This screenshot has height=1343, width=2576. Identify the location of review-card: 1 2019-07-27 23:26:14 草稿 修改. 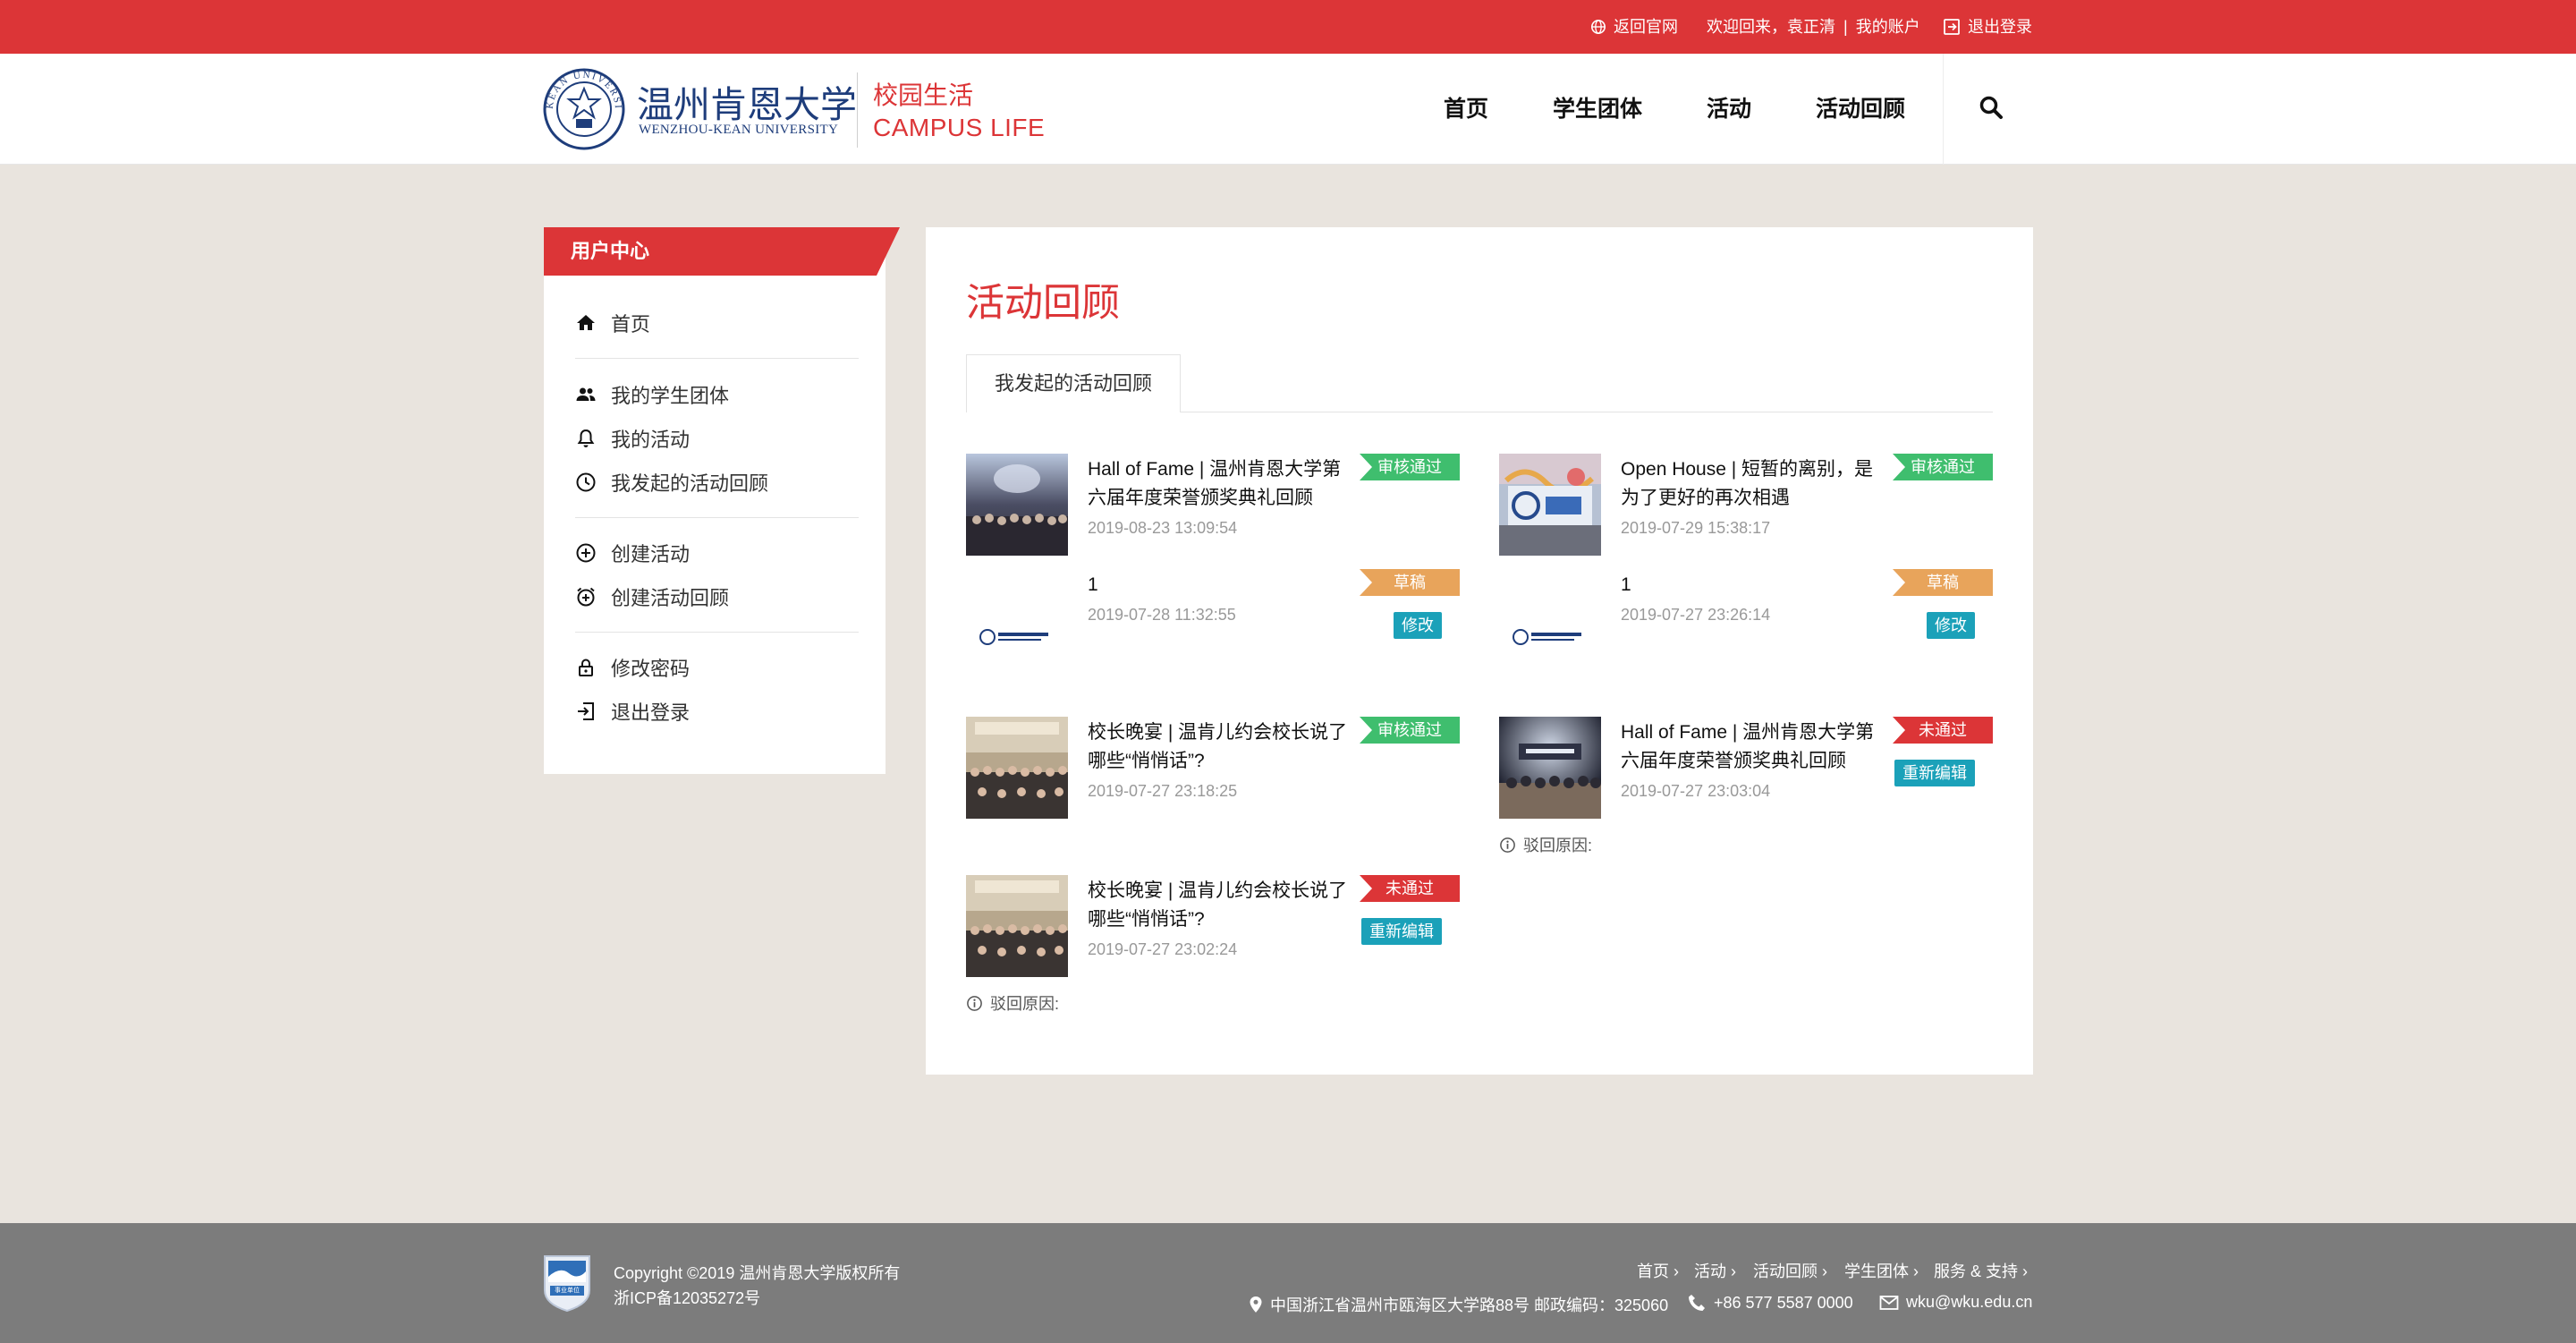
(1746, 622).